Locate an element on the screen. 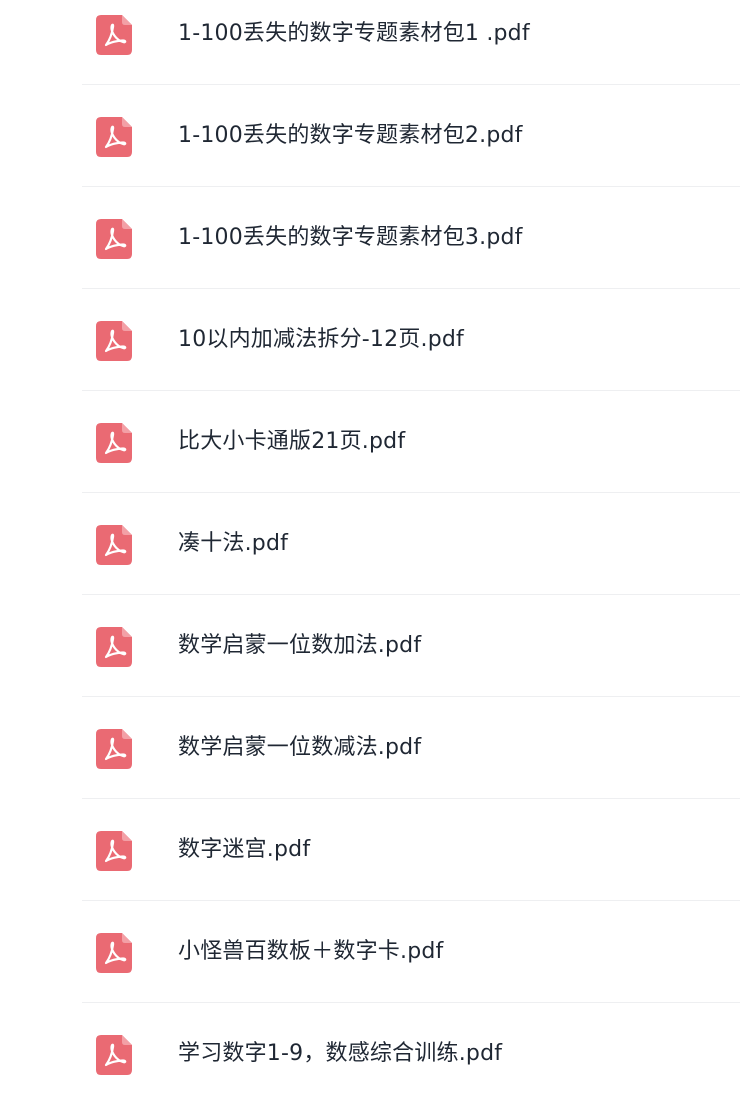 This screenshot has height=1105, width=740. file-name: 比大小卡通版21页.pdf is located at coordinates (292, 441).